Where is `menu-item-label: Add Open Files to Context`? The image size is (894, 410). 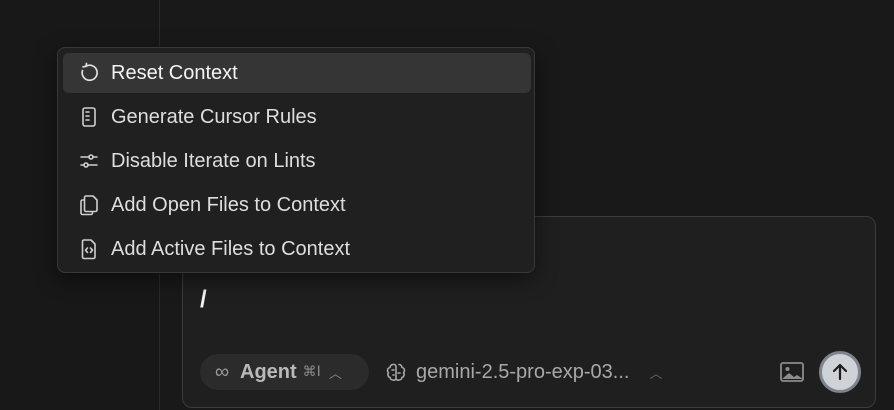
menu-item-label: Add Open Files to Context is located at coordinates (228, 204).